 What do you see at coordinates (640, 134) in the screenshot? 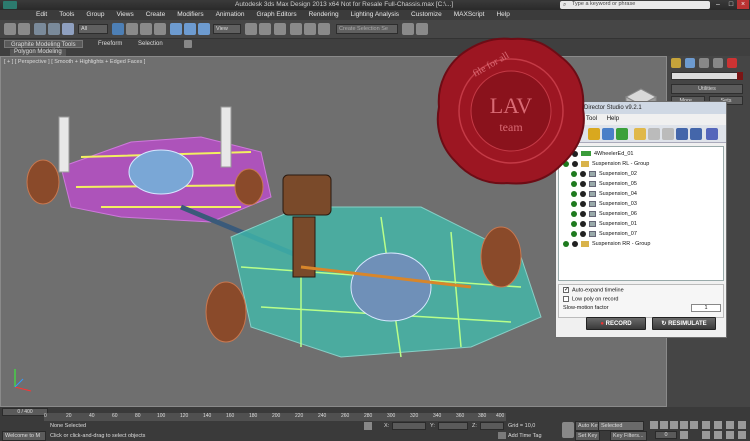
I see `open-folder-icon` at bounding box center [640, 134].